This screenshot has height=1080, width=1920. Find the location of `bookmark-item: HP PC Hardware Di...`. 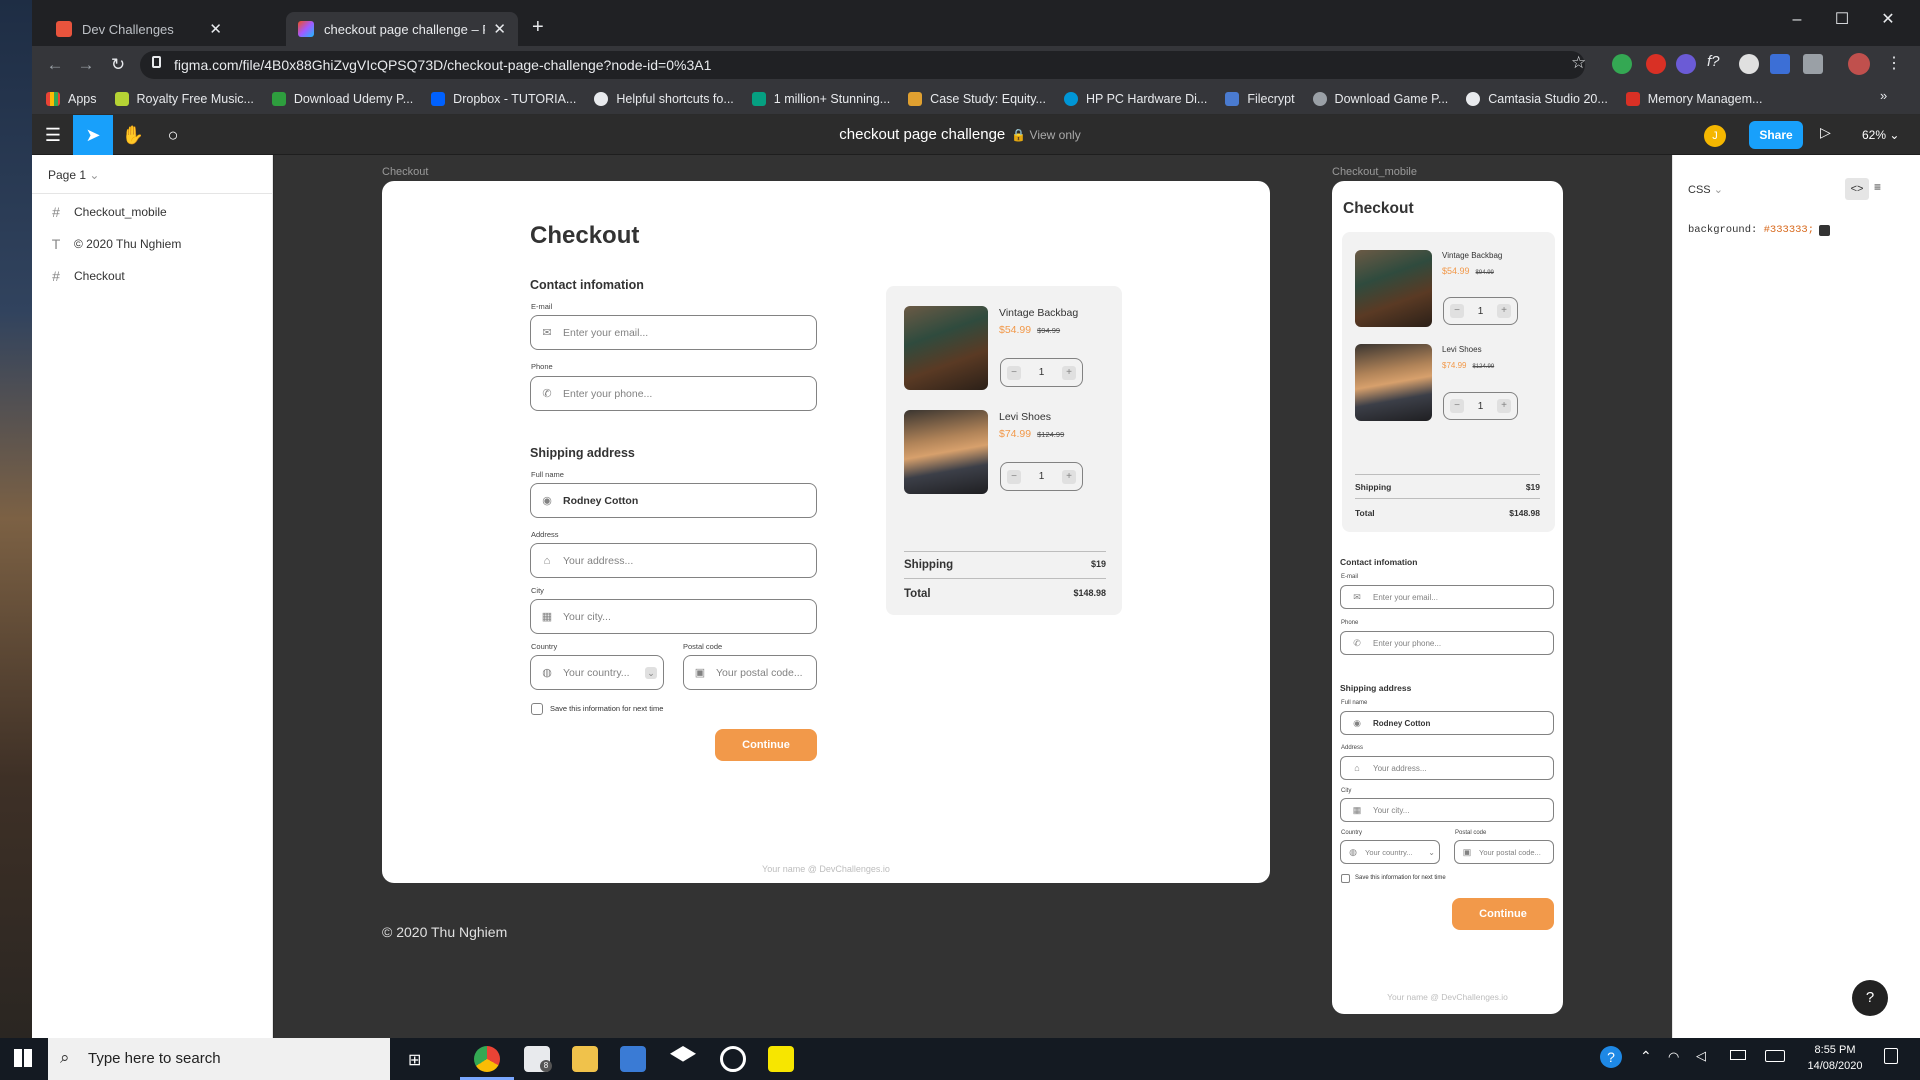

bookmark-item: HP PC Hardware Di... is located at coordinates (1135, 99).